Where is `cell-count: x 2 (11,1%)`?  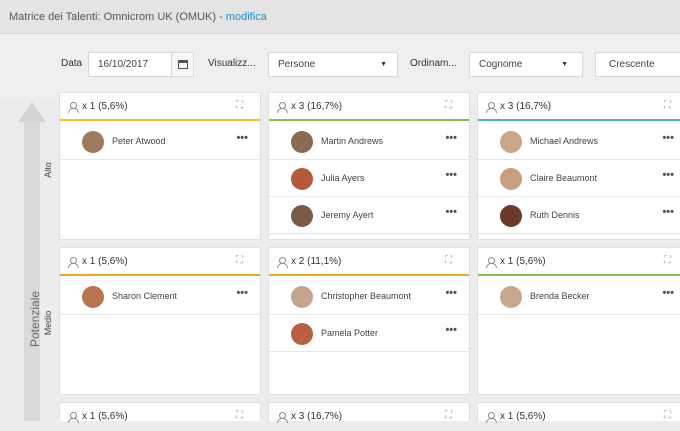
cell-count: x 2 (11,1%) is located at coordinates (316, 261).